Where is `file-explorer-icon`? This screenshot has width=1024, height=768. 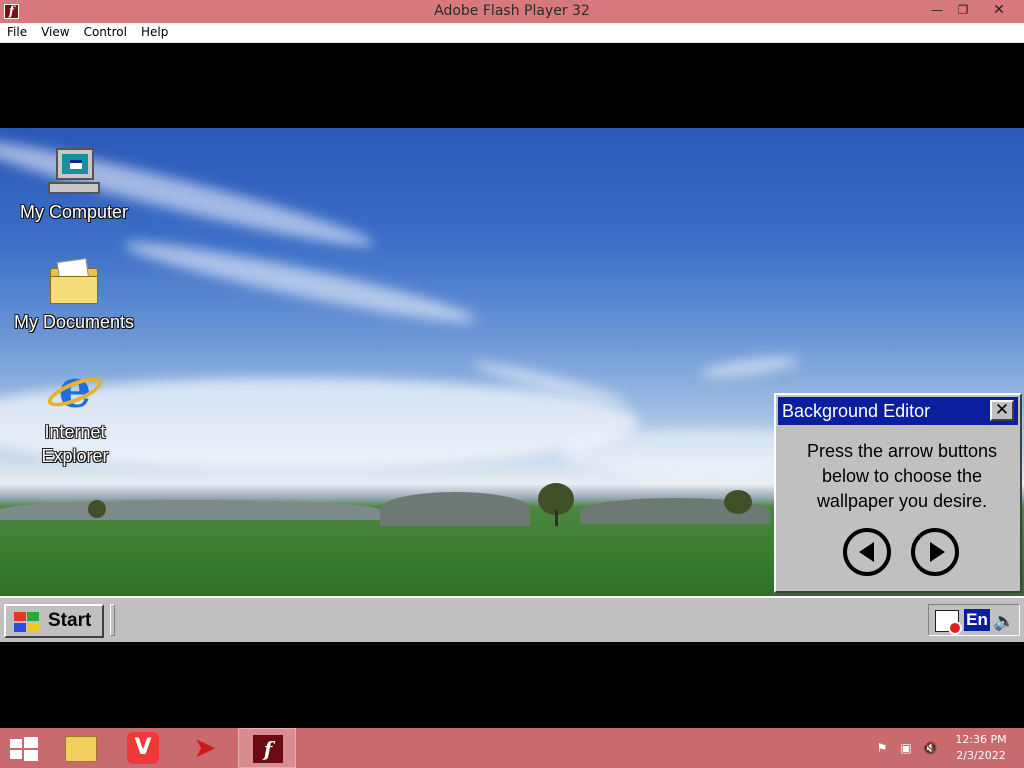
file-explorer-icon is located at coordinates (81, 749).